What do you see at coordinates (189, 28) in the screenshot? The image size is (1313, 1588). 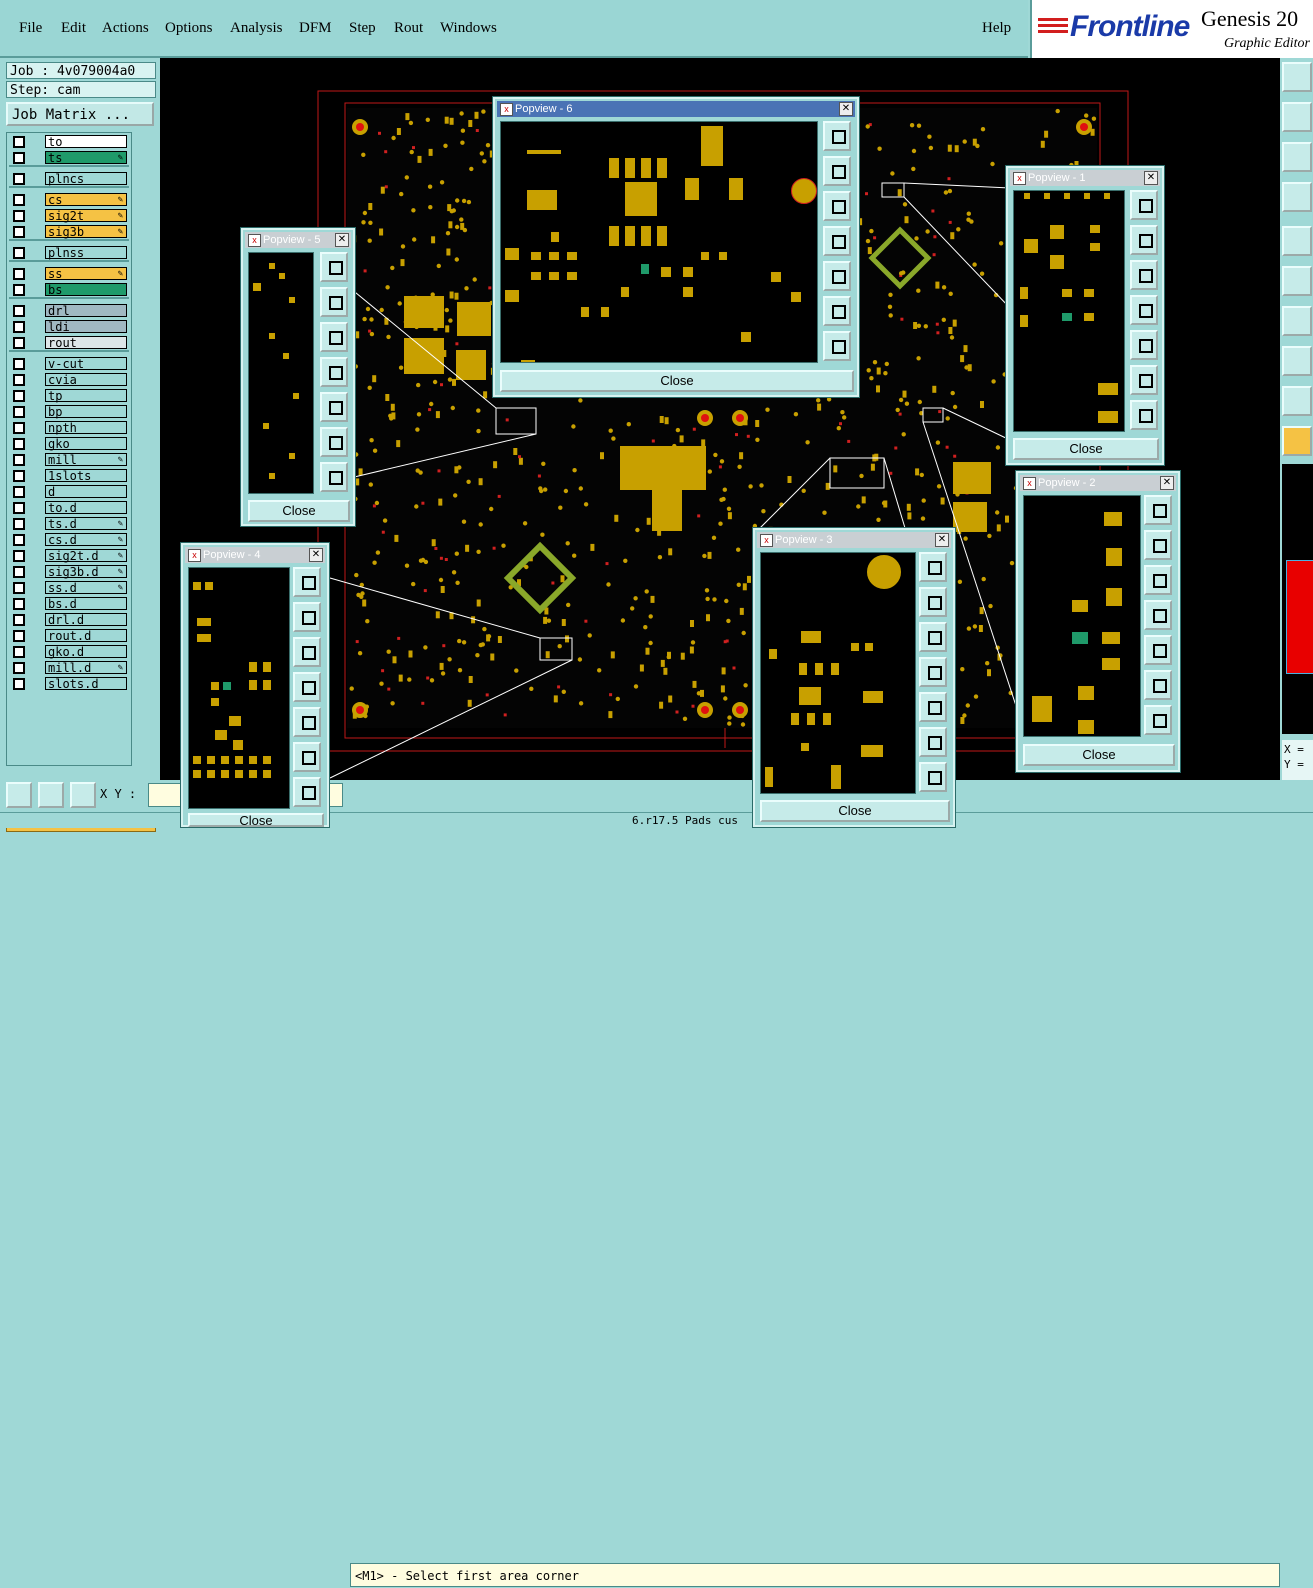 I see `menu-options: Options` at bounding box center [189, 28].